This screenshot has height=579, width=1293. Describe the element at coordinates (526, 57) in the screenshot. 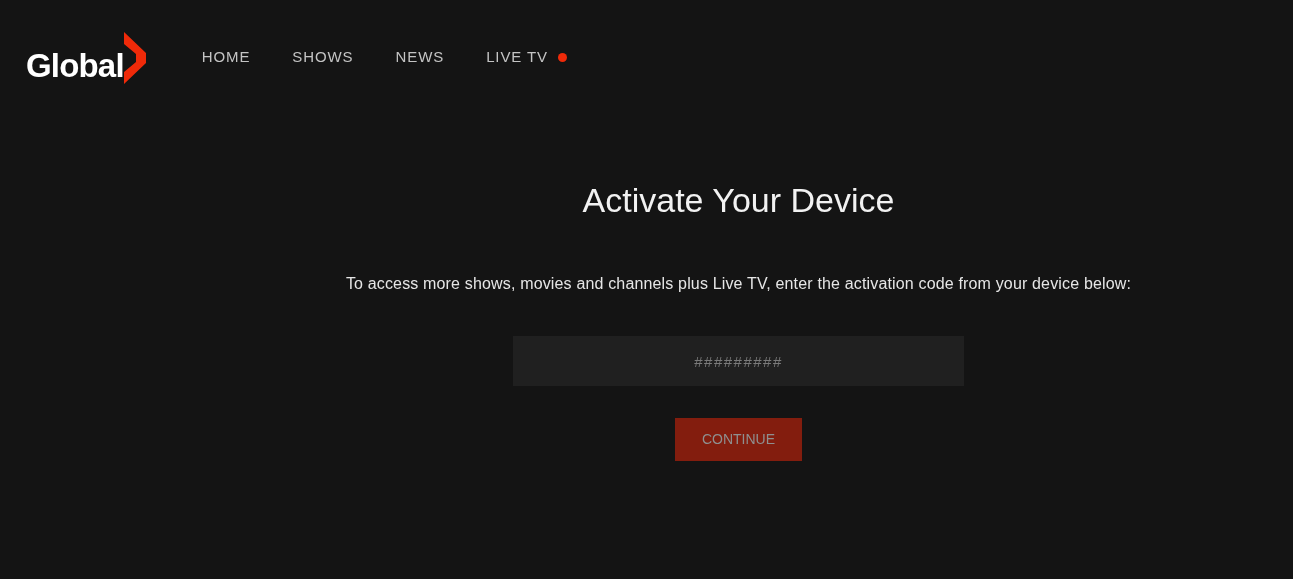

I see `nav-link: LIVE TV` at that location.